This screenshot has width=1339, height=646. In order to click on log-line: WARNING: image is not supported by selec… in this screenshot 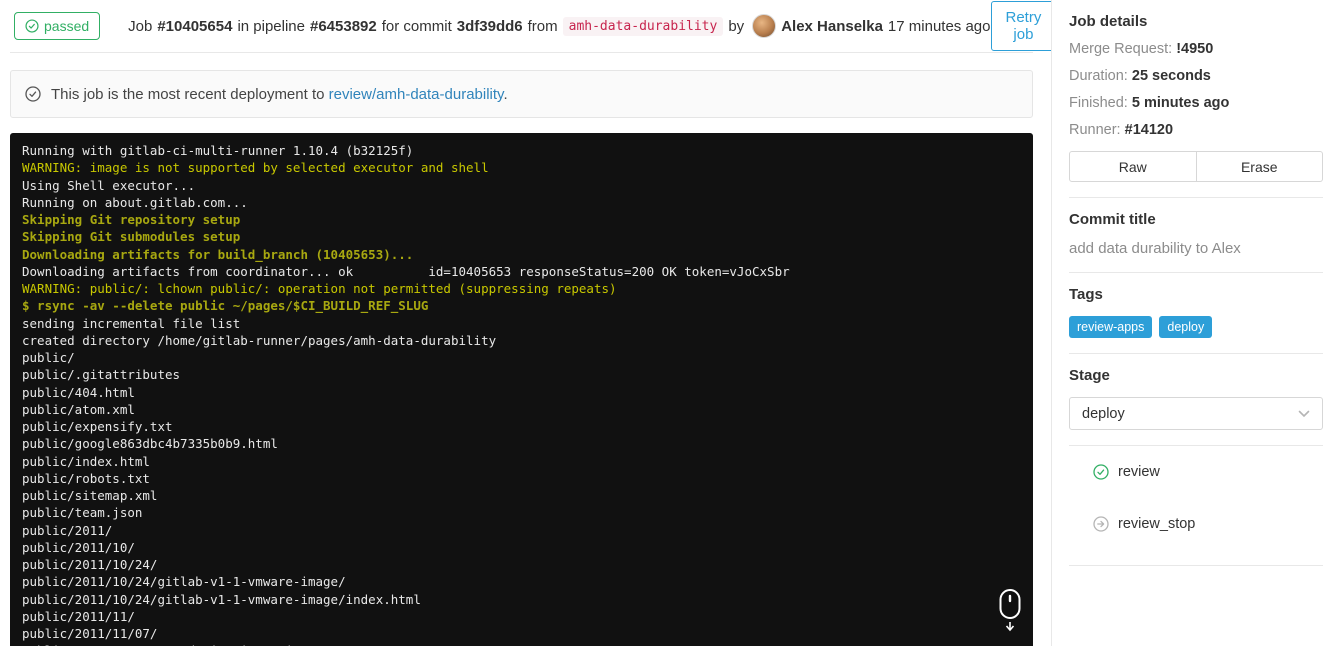, I will do `click(255, 168)`.